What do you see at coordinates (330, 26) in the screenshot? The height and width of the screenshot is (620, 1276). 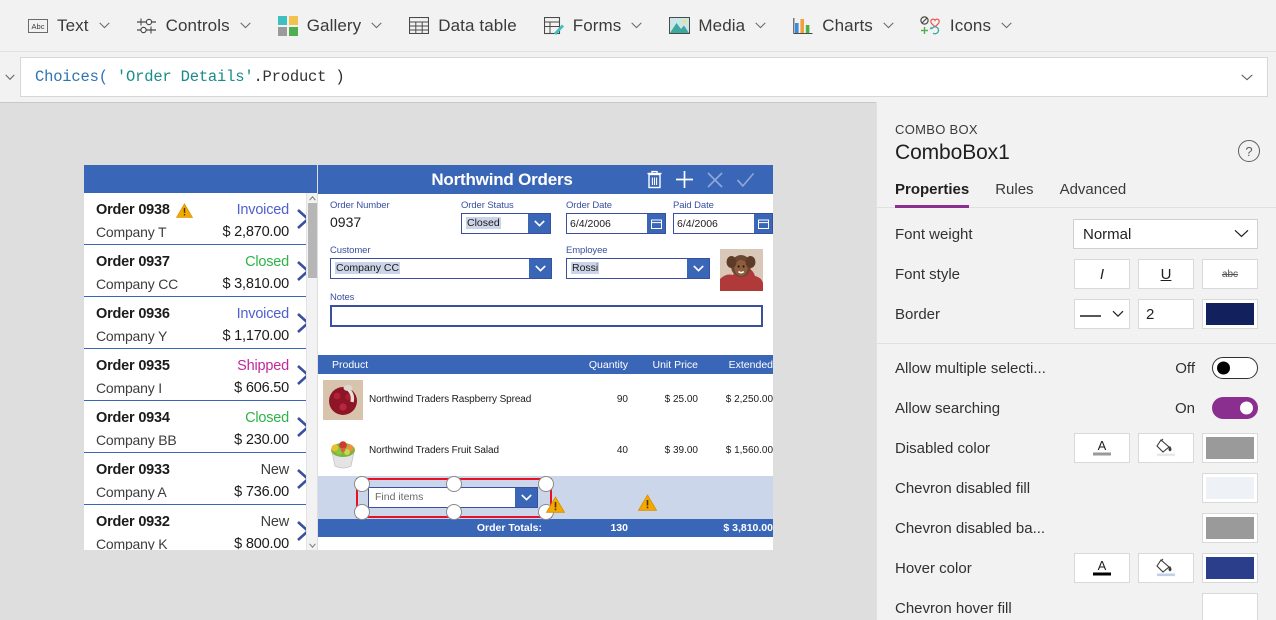 I see `ribbon-item-gallery: Gallery` at bounding box center [330, 26].